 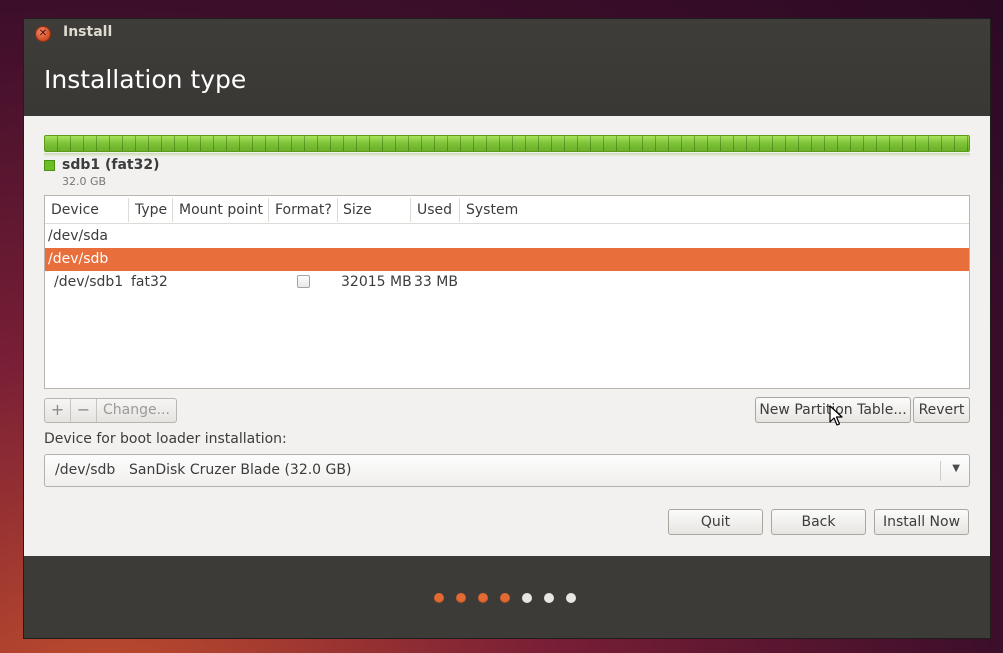 I want to click on column-header-system: System, so click(x=492, y=210).